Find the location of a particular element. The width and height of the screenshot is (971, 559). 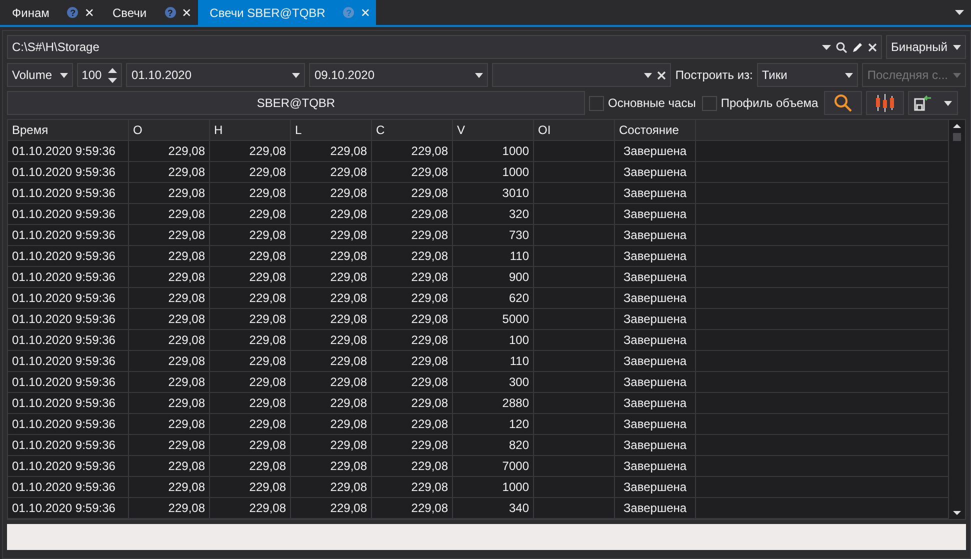

tab: Финам ? ✕ is located at coordinates (50, 12).